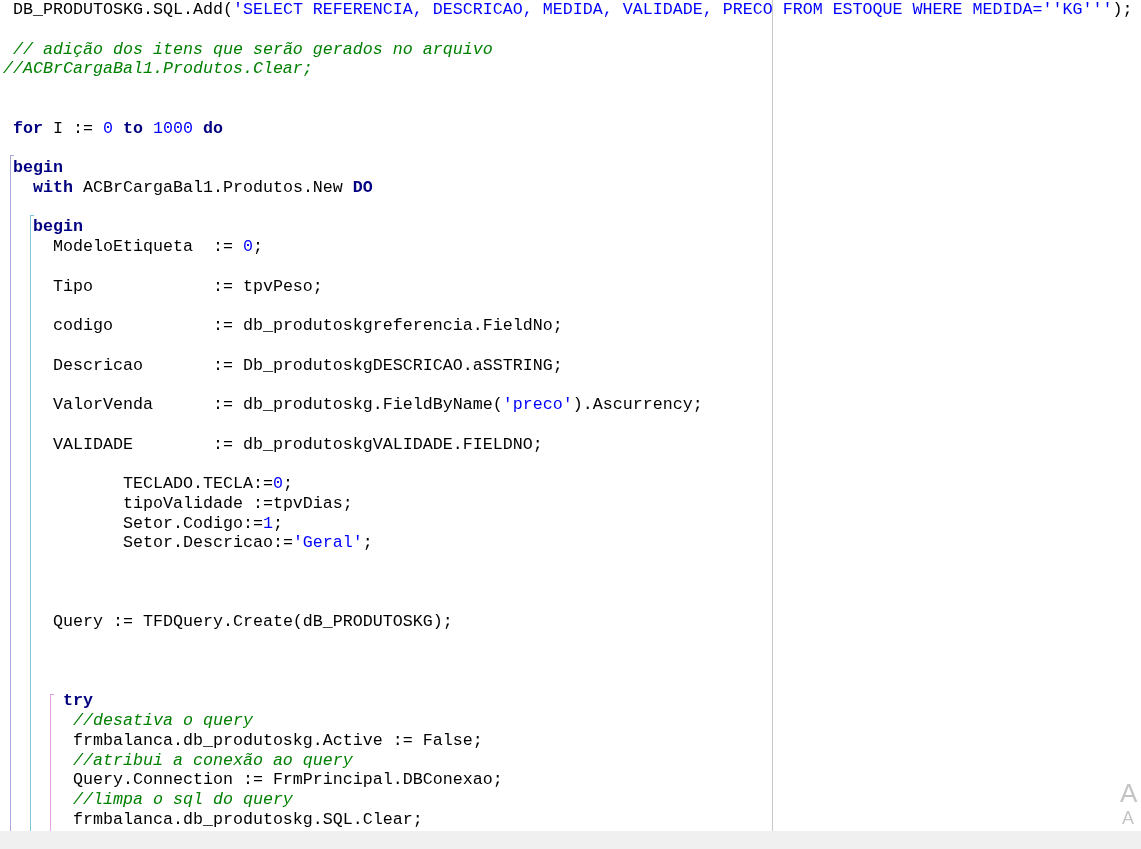 This screenshot has width=1141, height=849. Describe the element at coordinates (253, 622) in the screenshot. I see `code-line: Query := TFDQuery.Create(dB_PRODUTOSKG);` at that location.